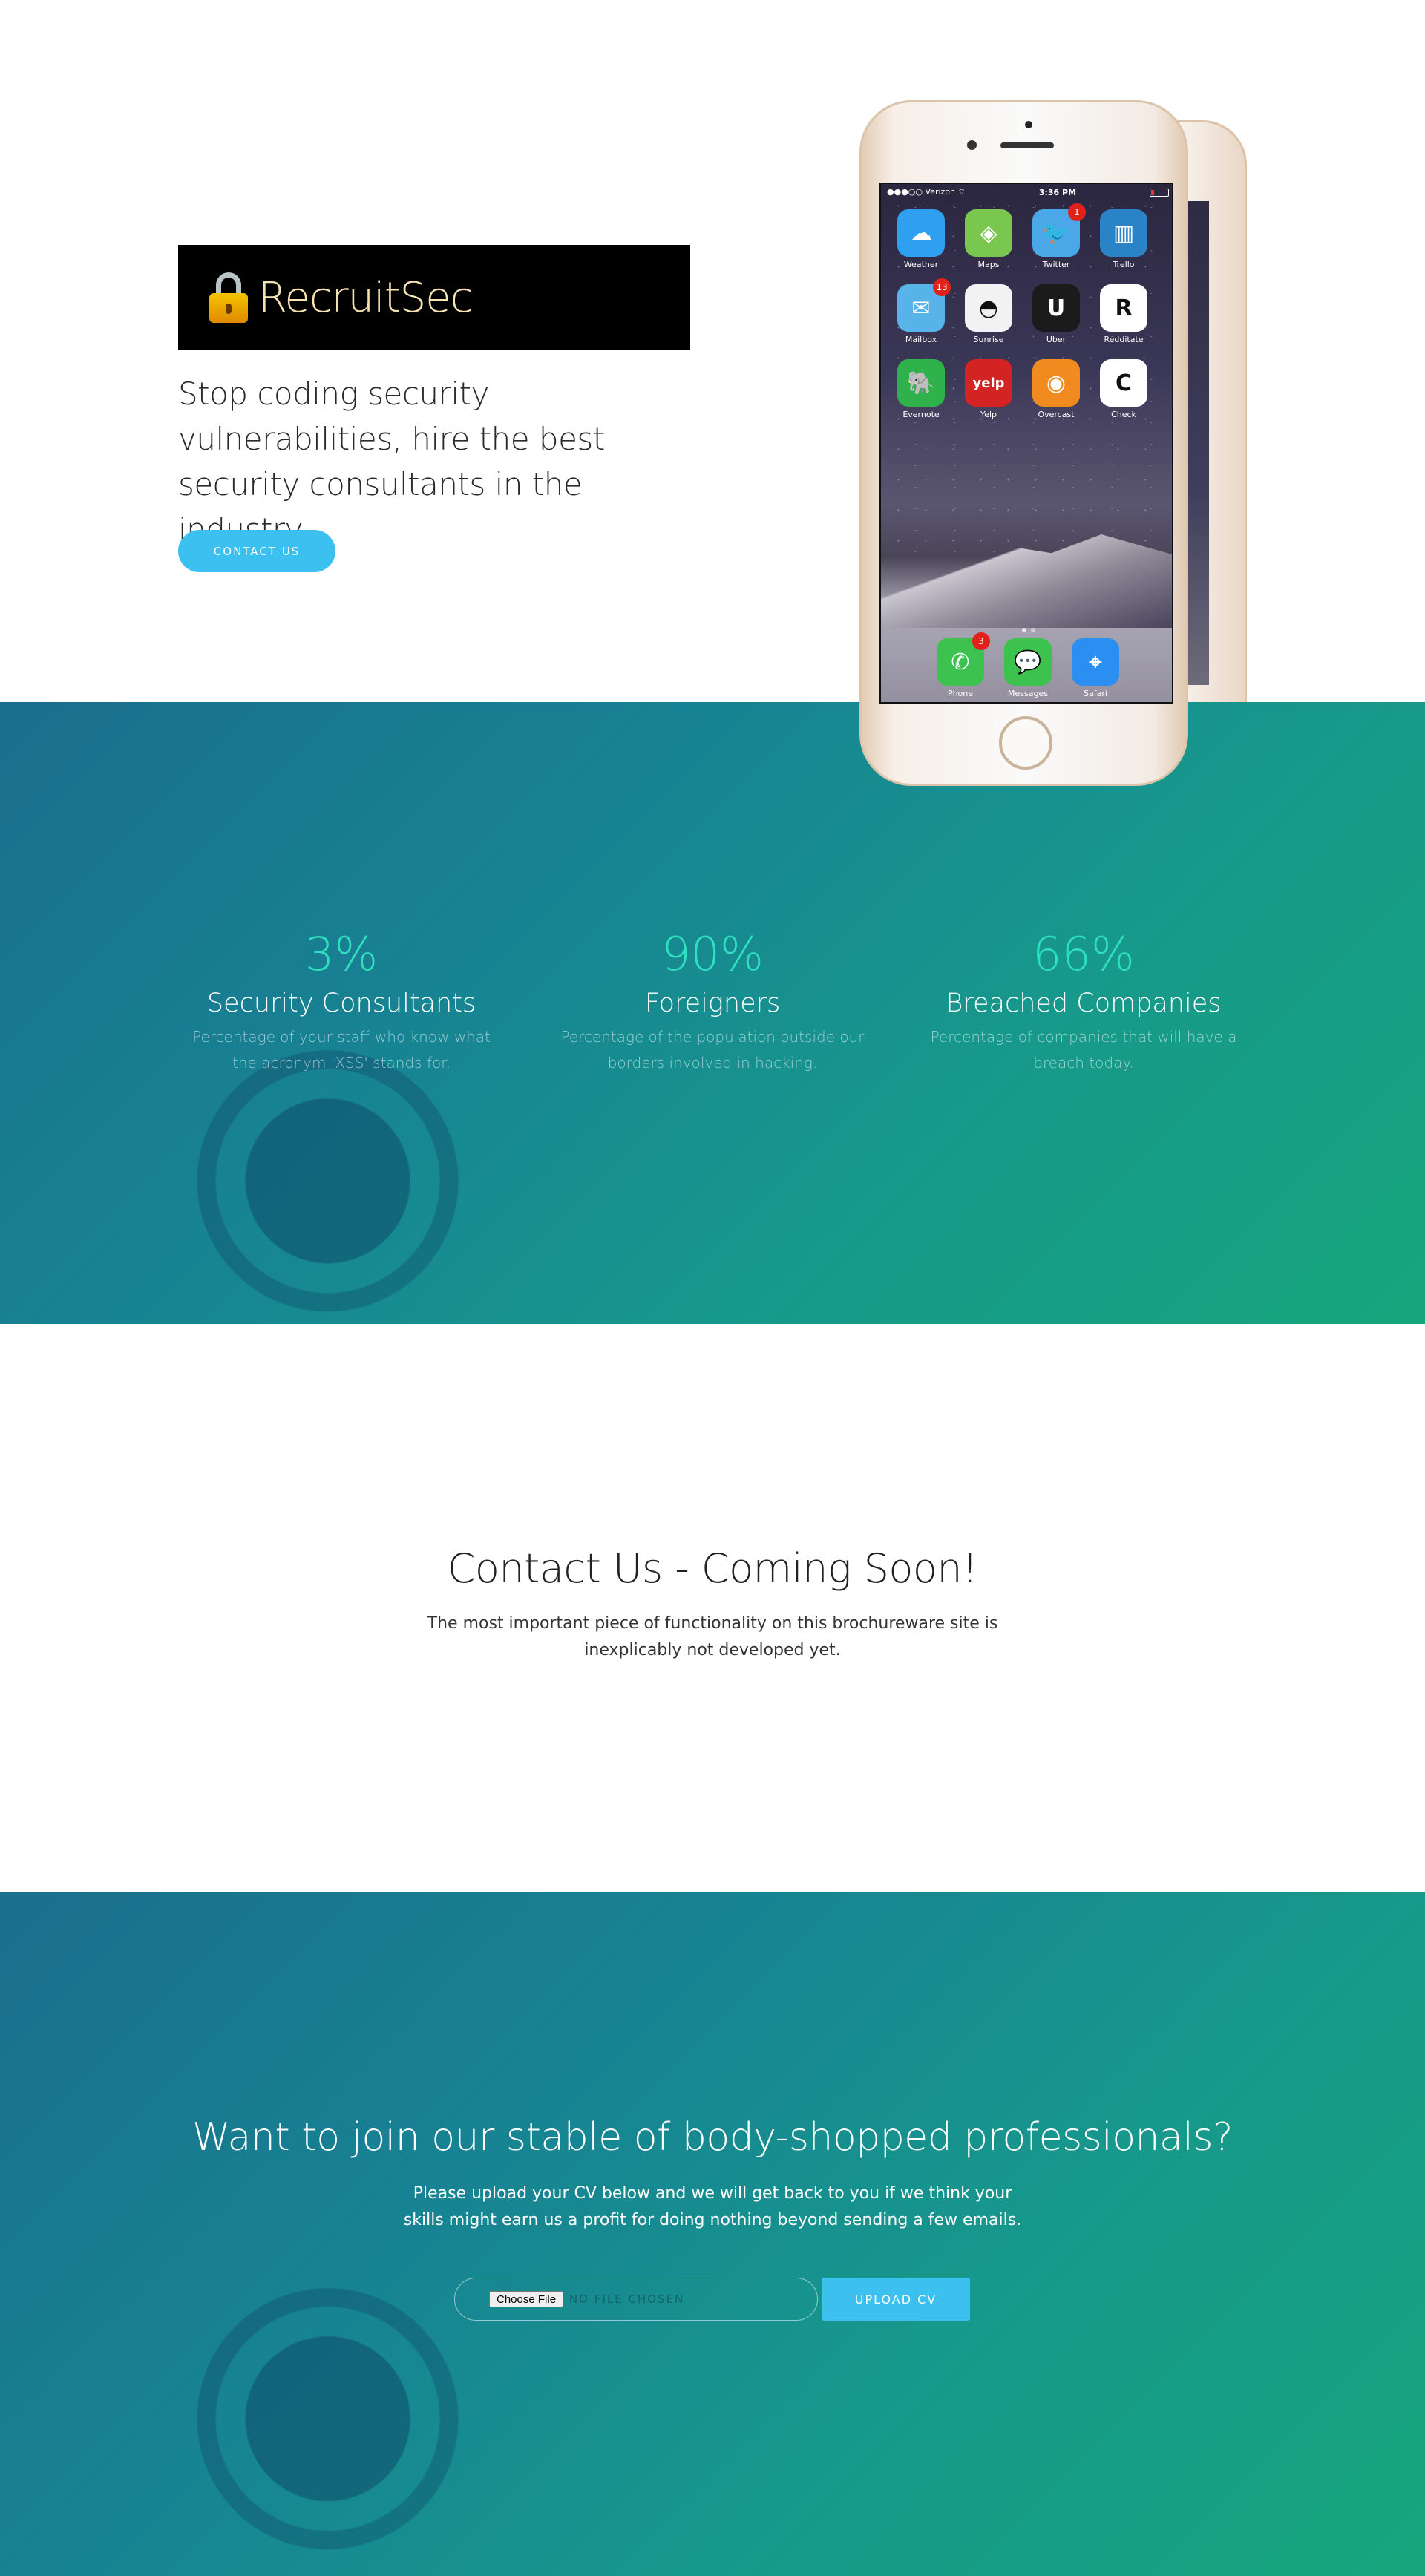 The image size is (1425, 2576). Describe the element at coordinates (1025, 743) in the screenshot. I see `home-button` at that location.